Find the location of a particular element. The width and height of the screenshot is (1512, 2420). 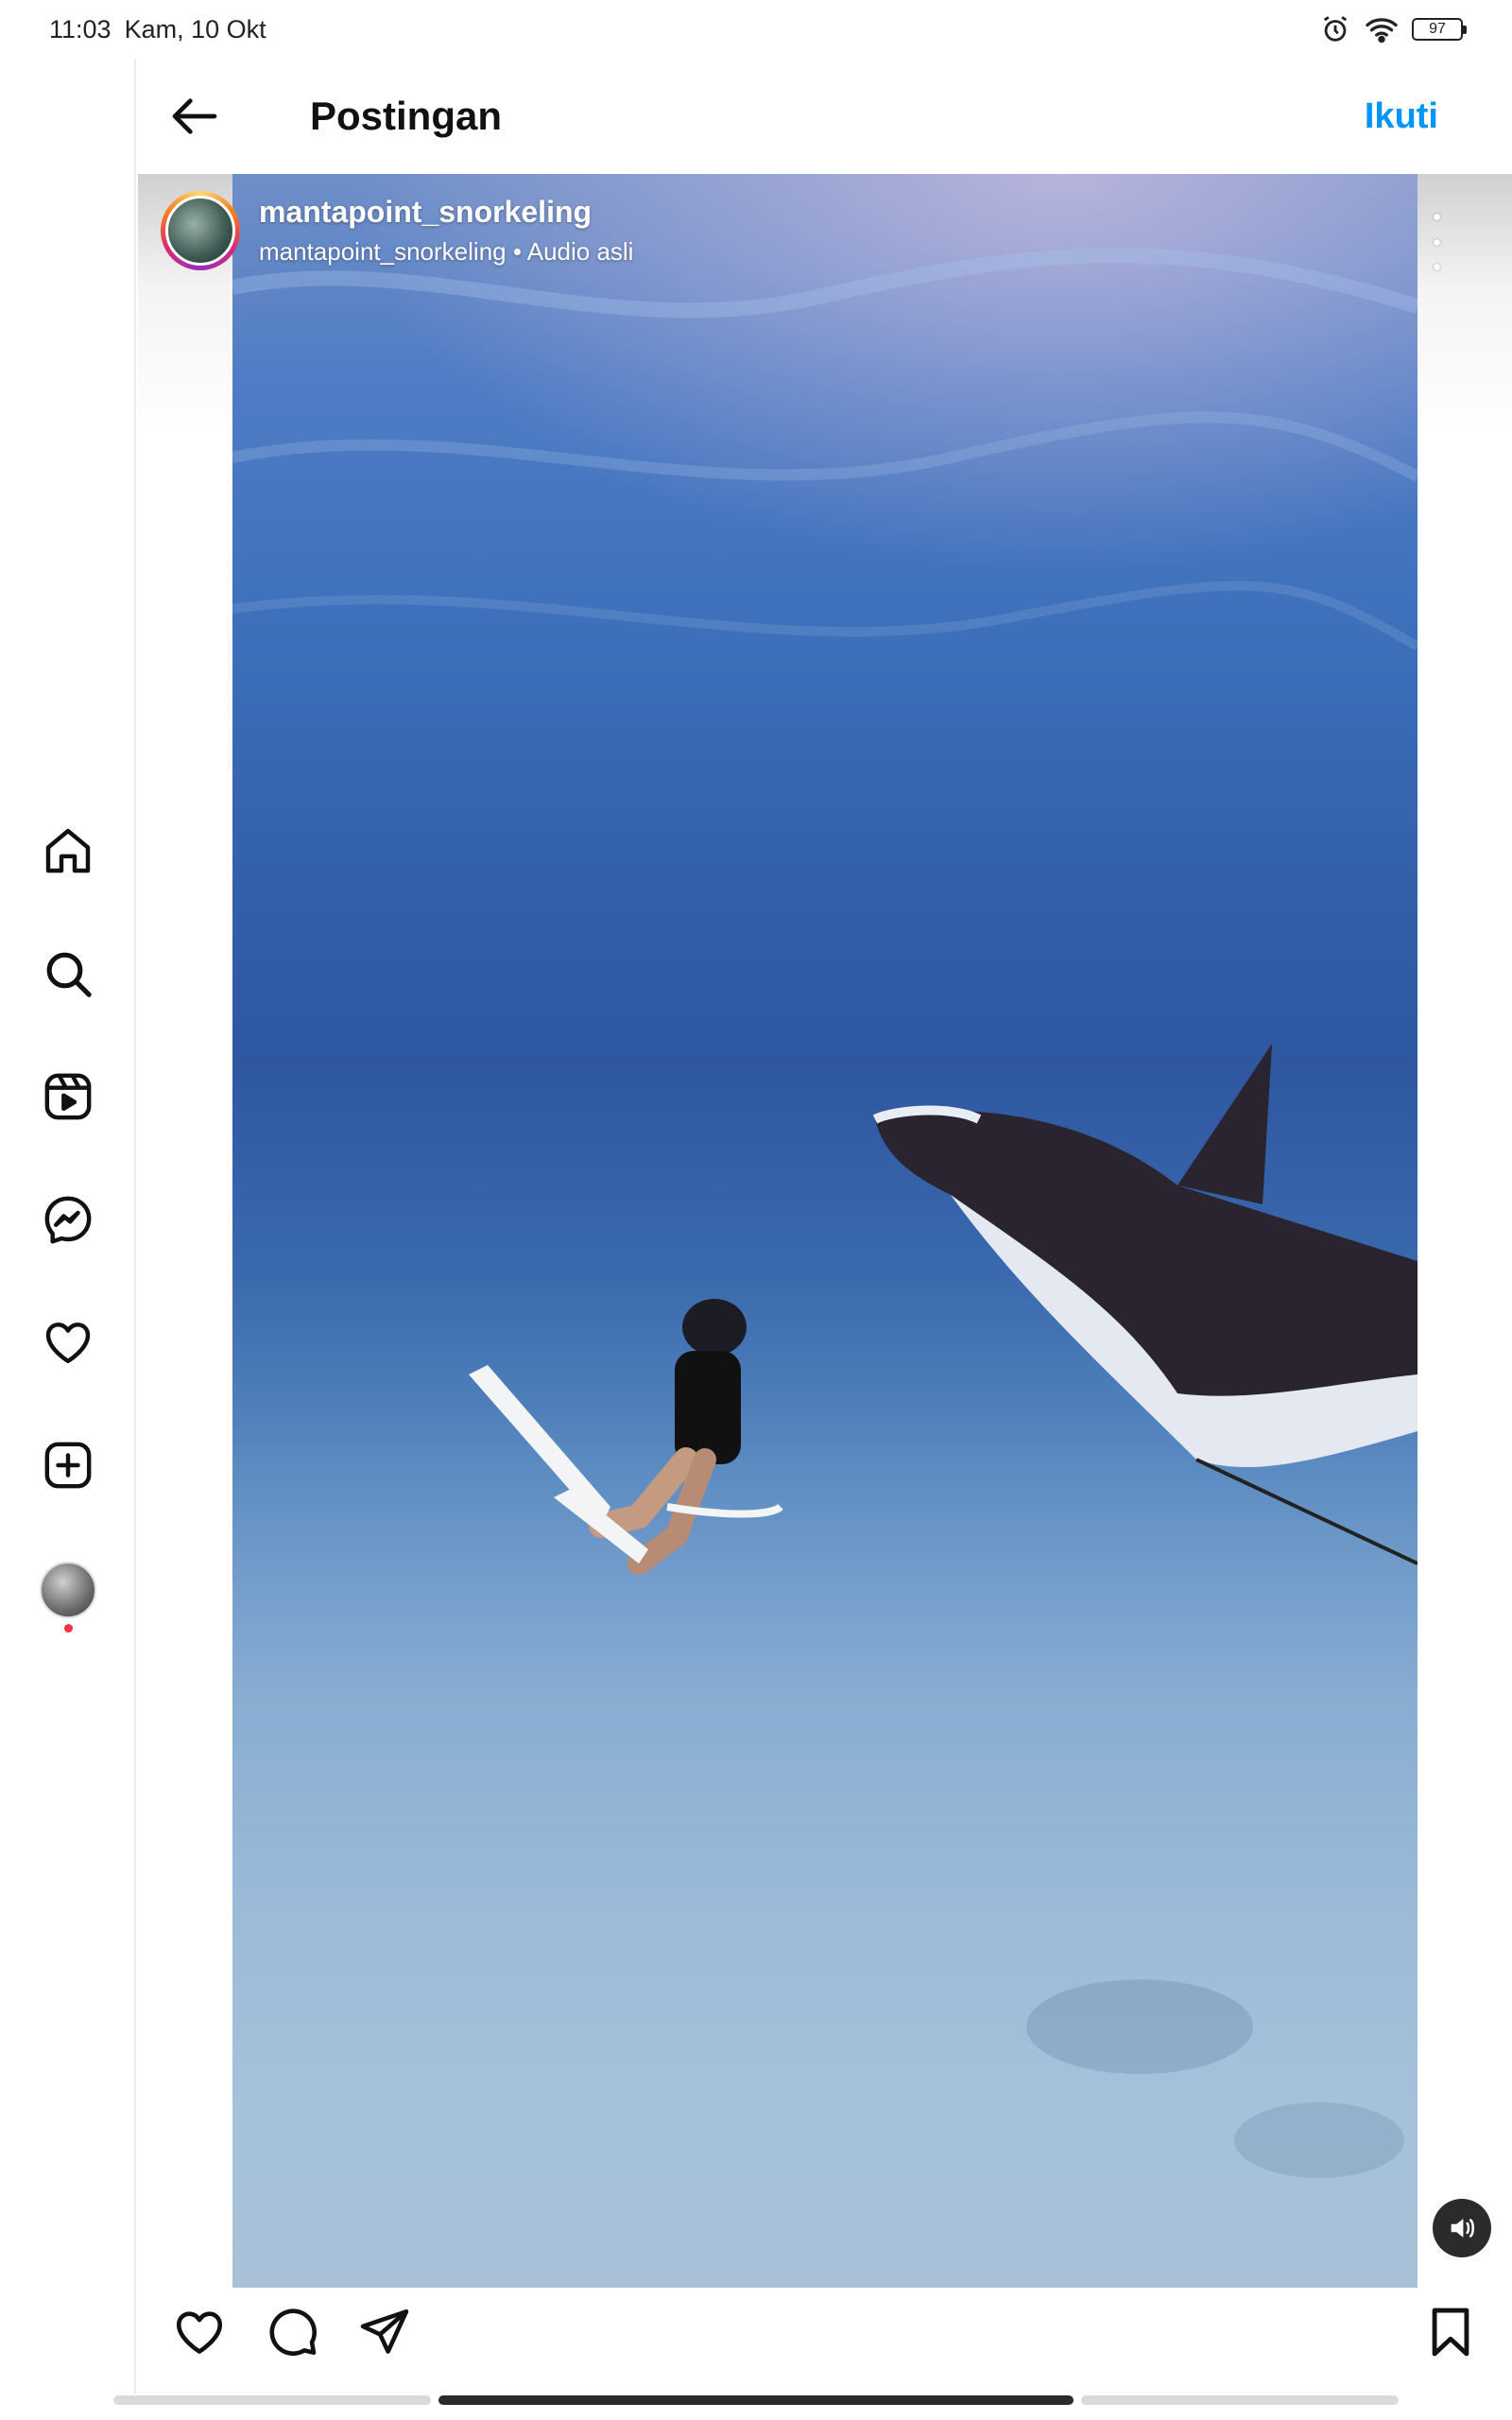

battery-icon: 97 is located at coordinates (1439, 30).